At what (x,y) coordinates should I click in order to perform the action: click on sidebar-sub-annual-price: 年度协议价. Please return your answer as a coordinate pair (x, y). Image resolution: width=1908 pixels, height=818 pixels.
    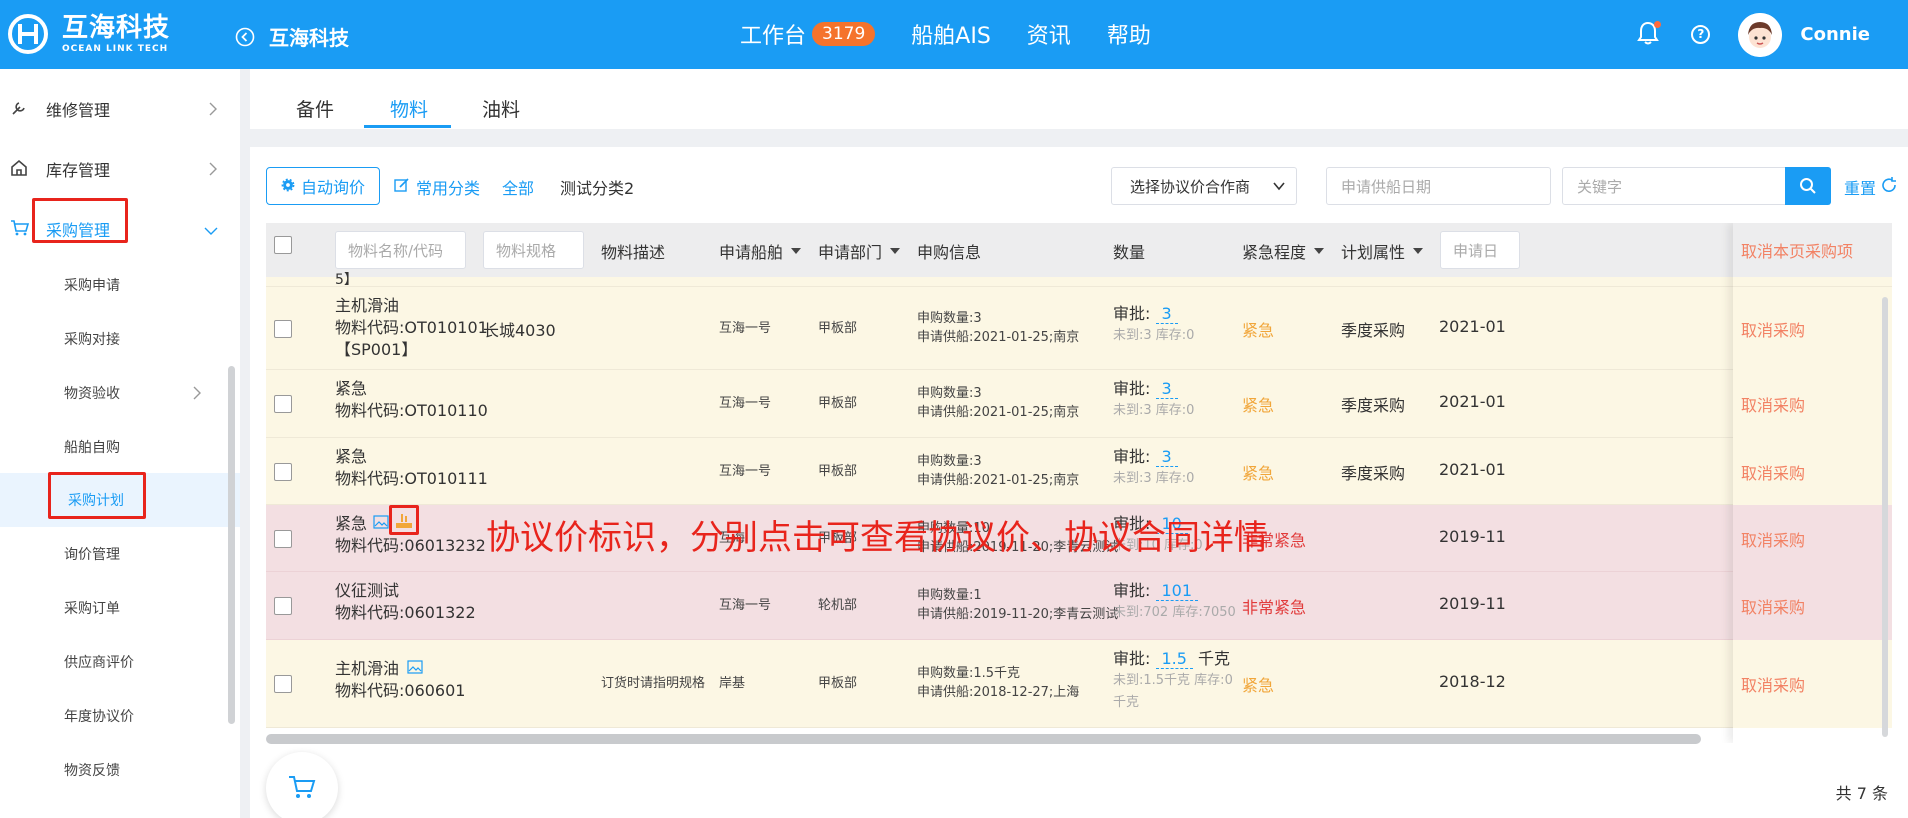
    Looking at the image, I should click on (120, 716).